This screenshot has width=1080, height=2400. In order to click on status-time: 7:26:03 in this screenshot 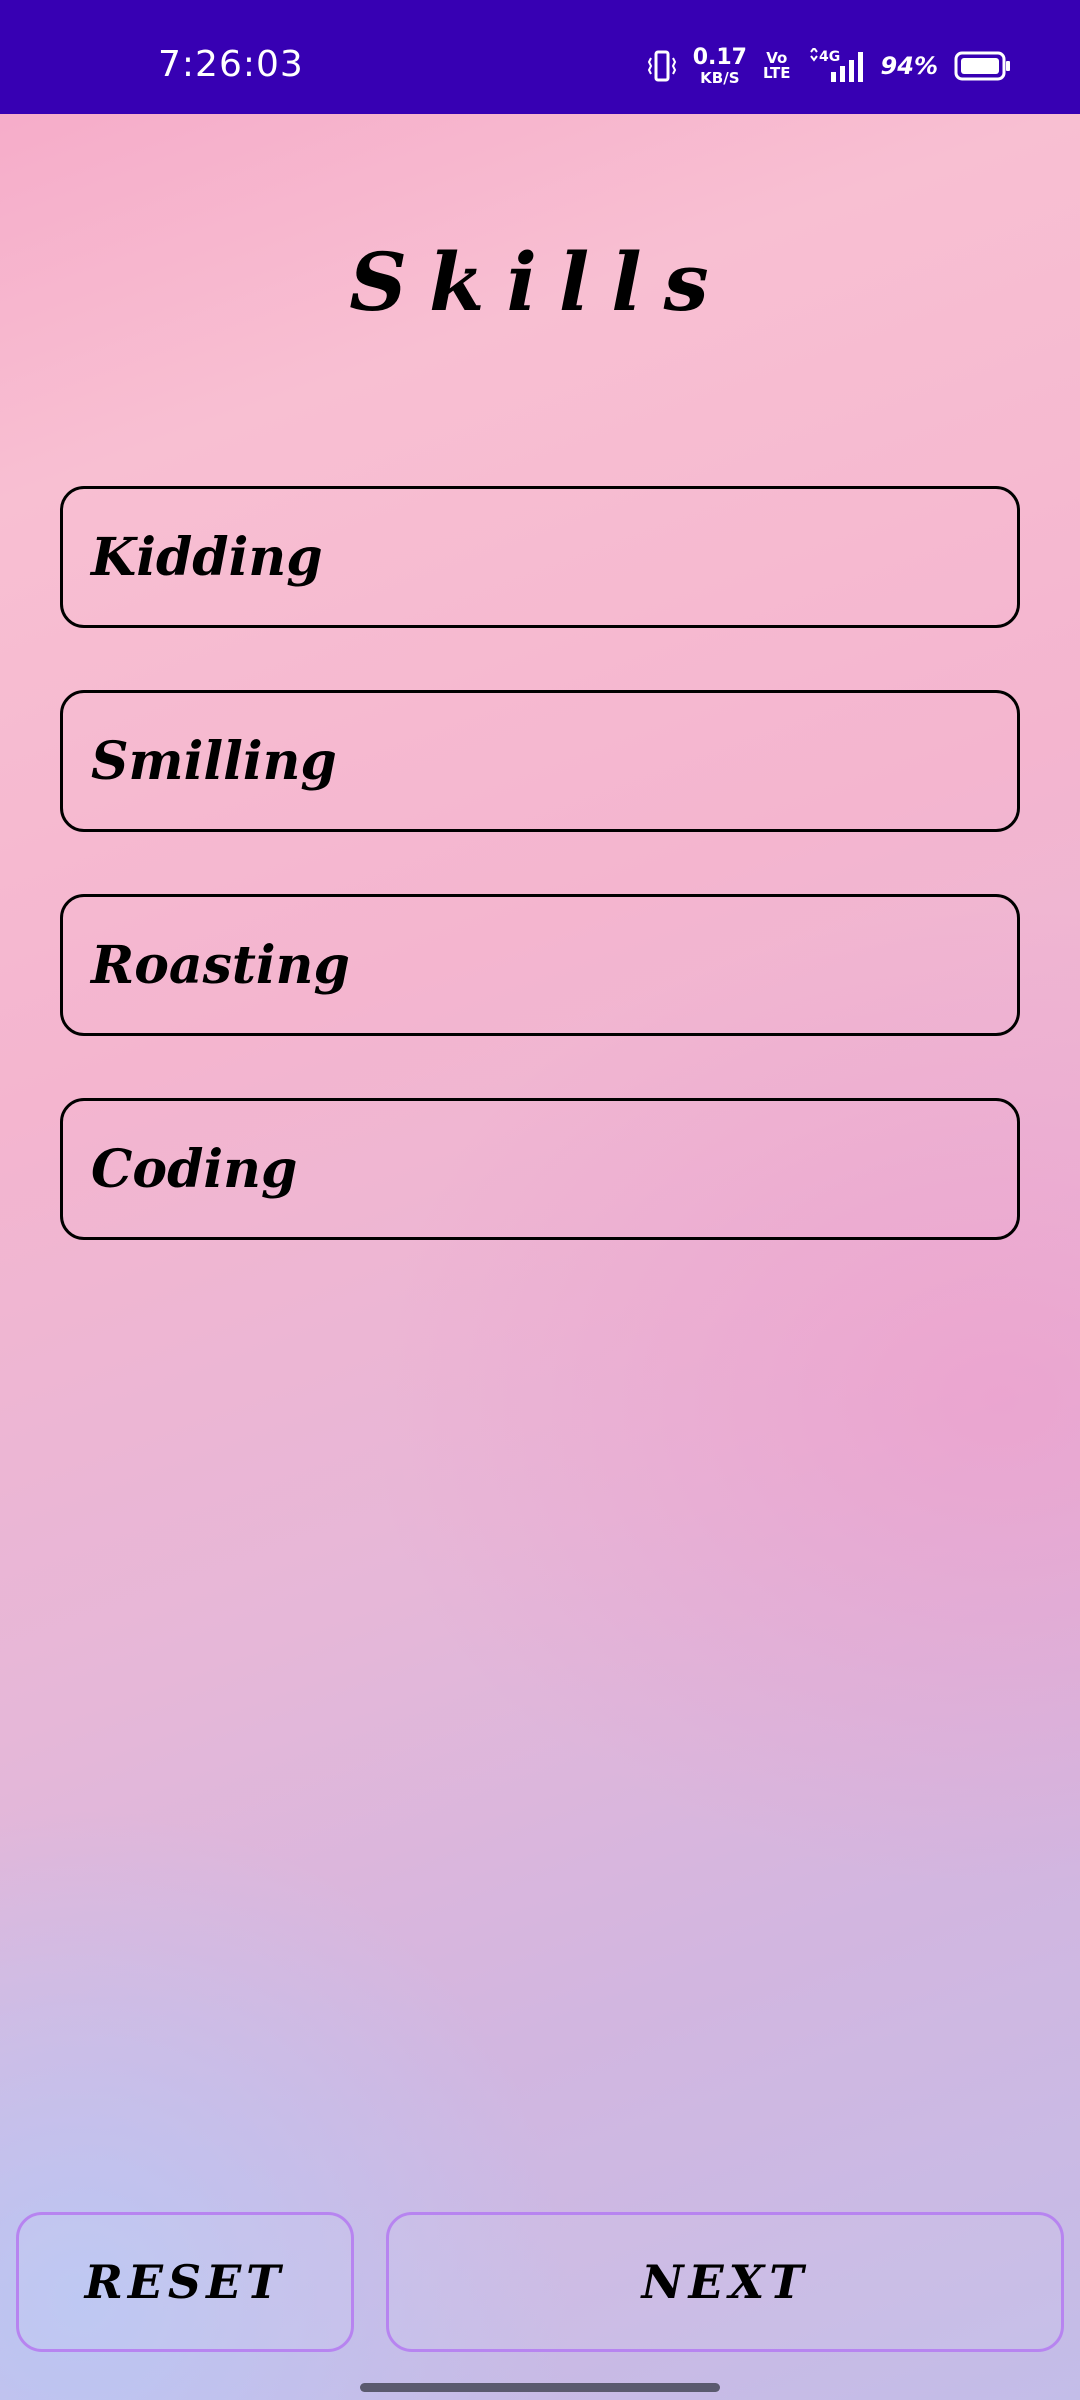, I will do `click(231, 64)`.